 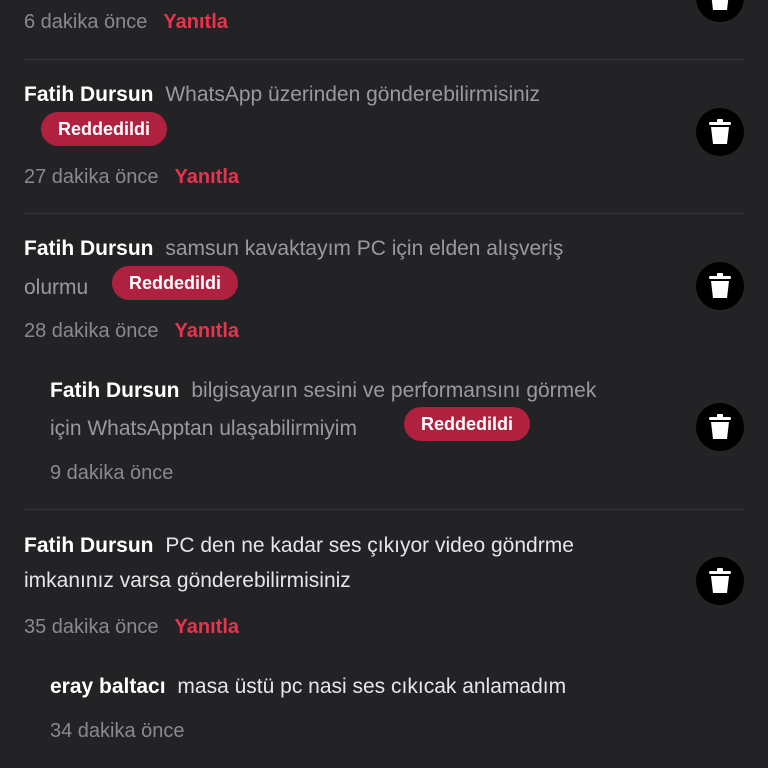 What do you see at coordinates (56, 287) in the screenshot?
I see `comment-text-cont: olurmu` at bounding box center [56, 287].